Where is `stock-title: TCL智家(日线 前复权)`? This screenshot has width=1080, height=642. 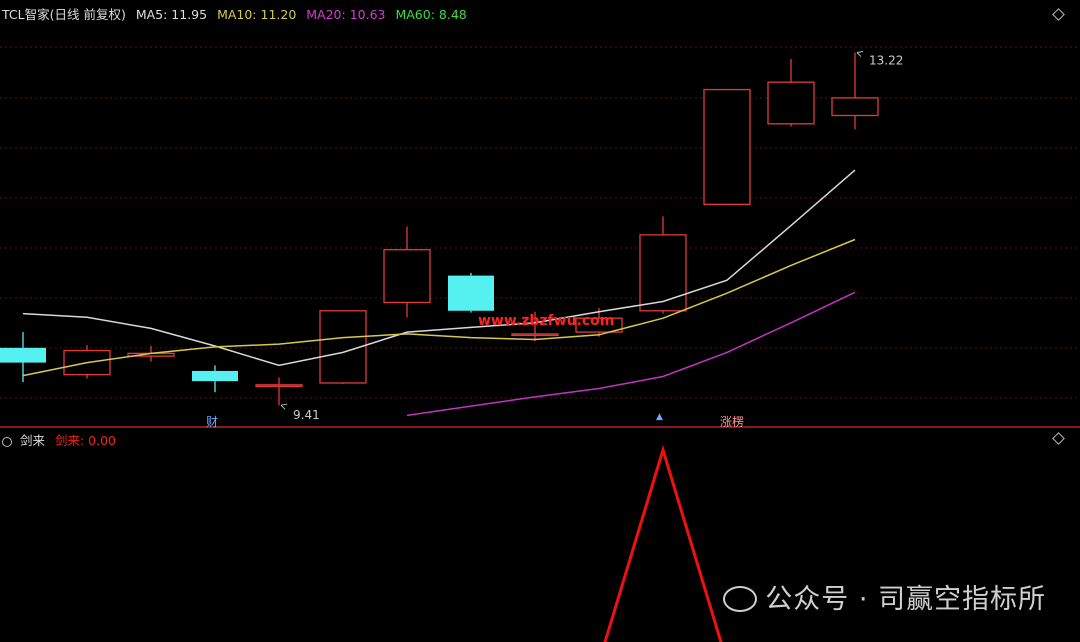
stock-title: TCL智家(日线 前复权) is located at coordinates (64, 14).